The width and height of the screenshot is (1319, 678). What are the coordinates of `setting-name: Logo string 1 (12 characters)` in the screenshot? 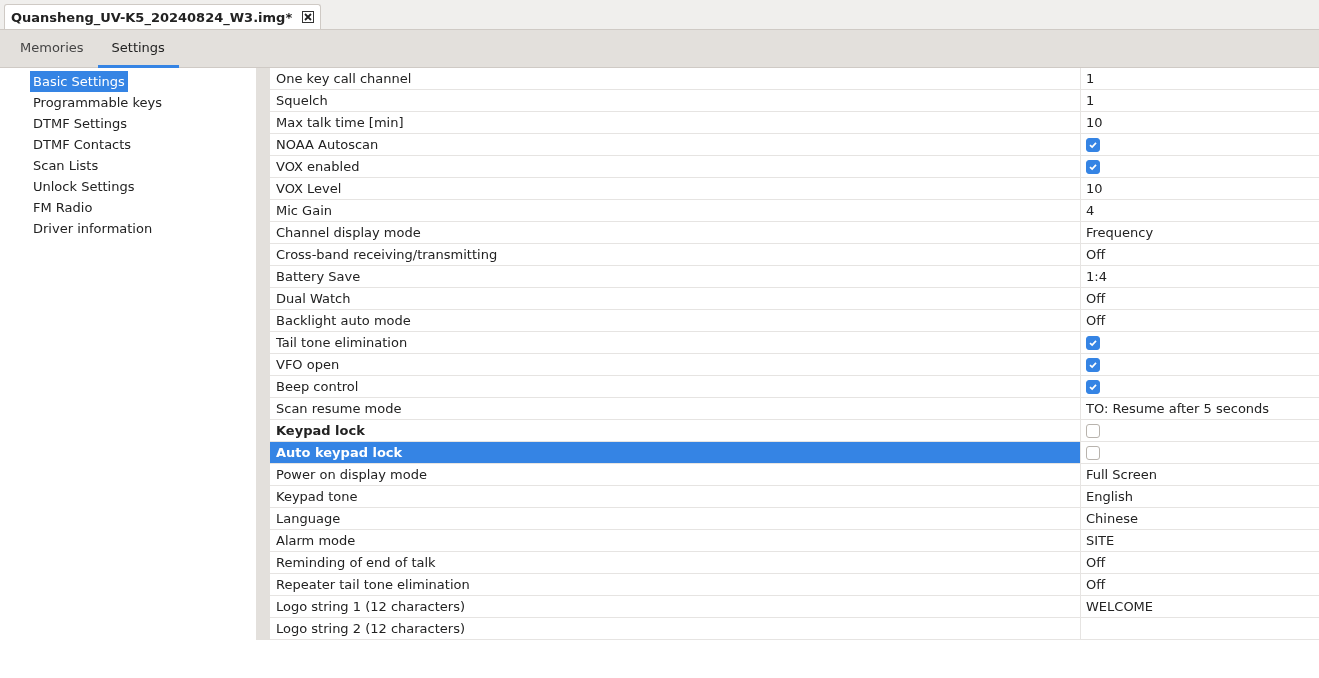 It's located at (675, 606).